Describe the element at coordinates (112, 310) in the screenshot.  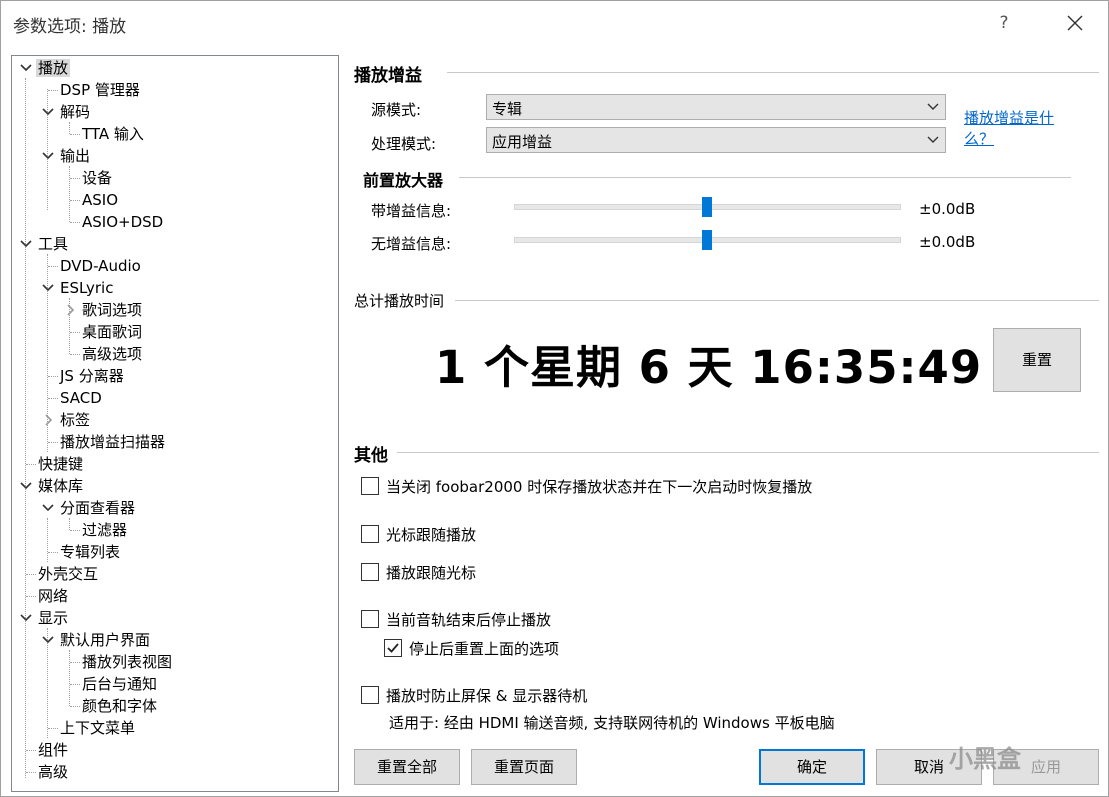
I see `tree-item: 歌词选项` at that location.